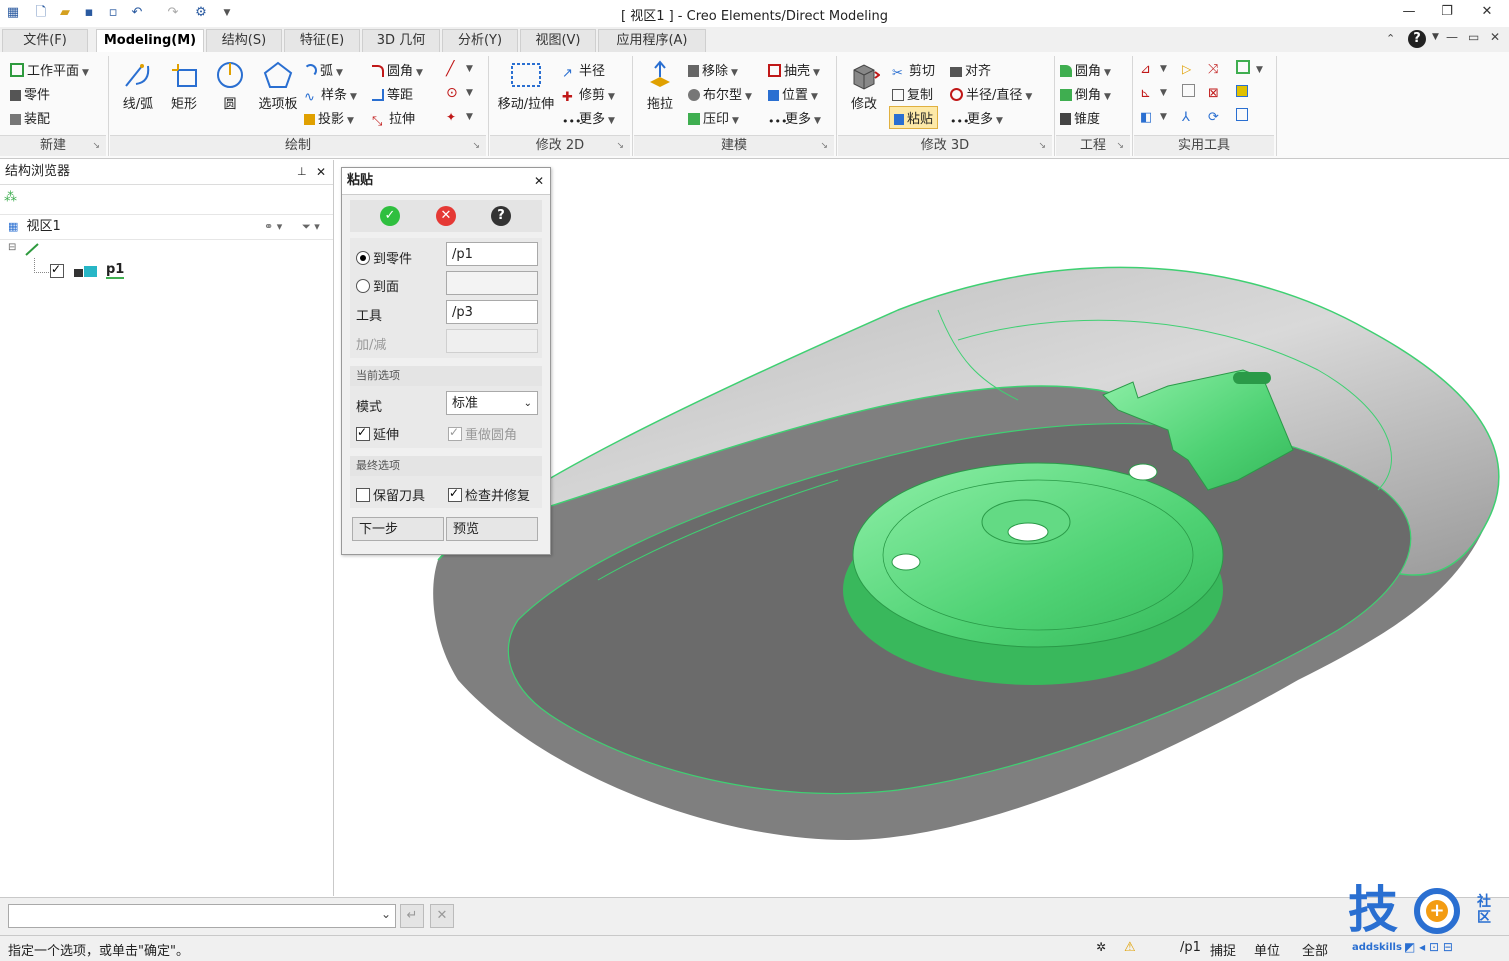 Image resolution: width=1509 pixels, height=961 pixels. Describe the element at coordinates (1085, 93) in the screenshot. I see `chamfer-button: 倒角 ▼` at that location.